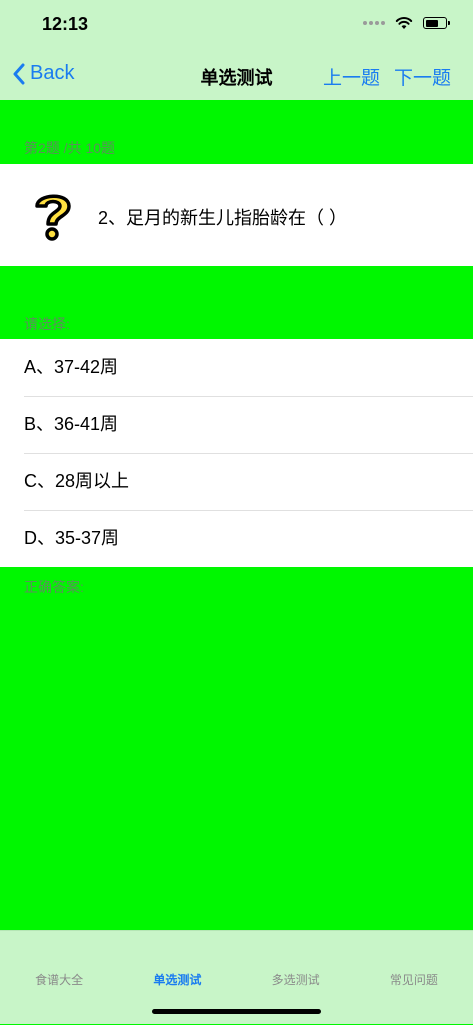 The height and width of the screenshot is (1025, 473). I want to click on question-progress: 第2题 /共 10题, so click(70, 148).